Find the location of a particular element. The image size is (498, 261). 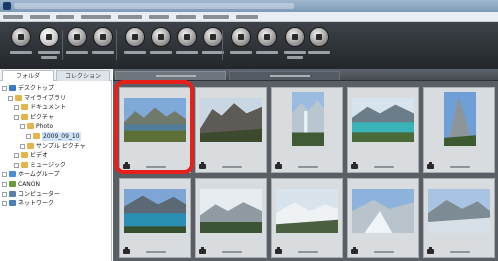

app-icon is located at coordinates (7, 6).